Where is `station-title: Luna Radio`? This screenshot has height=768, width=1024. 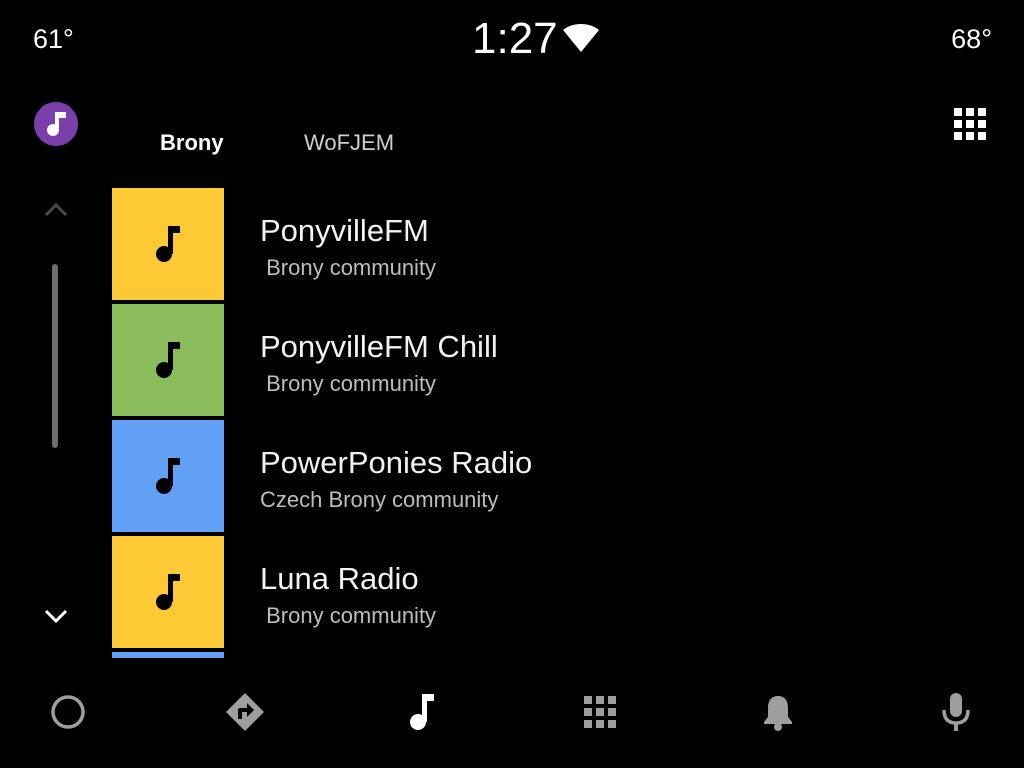 station-title: Luna Radio is located at coordinates (339, 578).